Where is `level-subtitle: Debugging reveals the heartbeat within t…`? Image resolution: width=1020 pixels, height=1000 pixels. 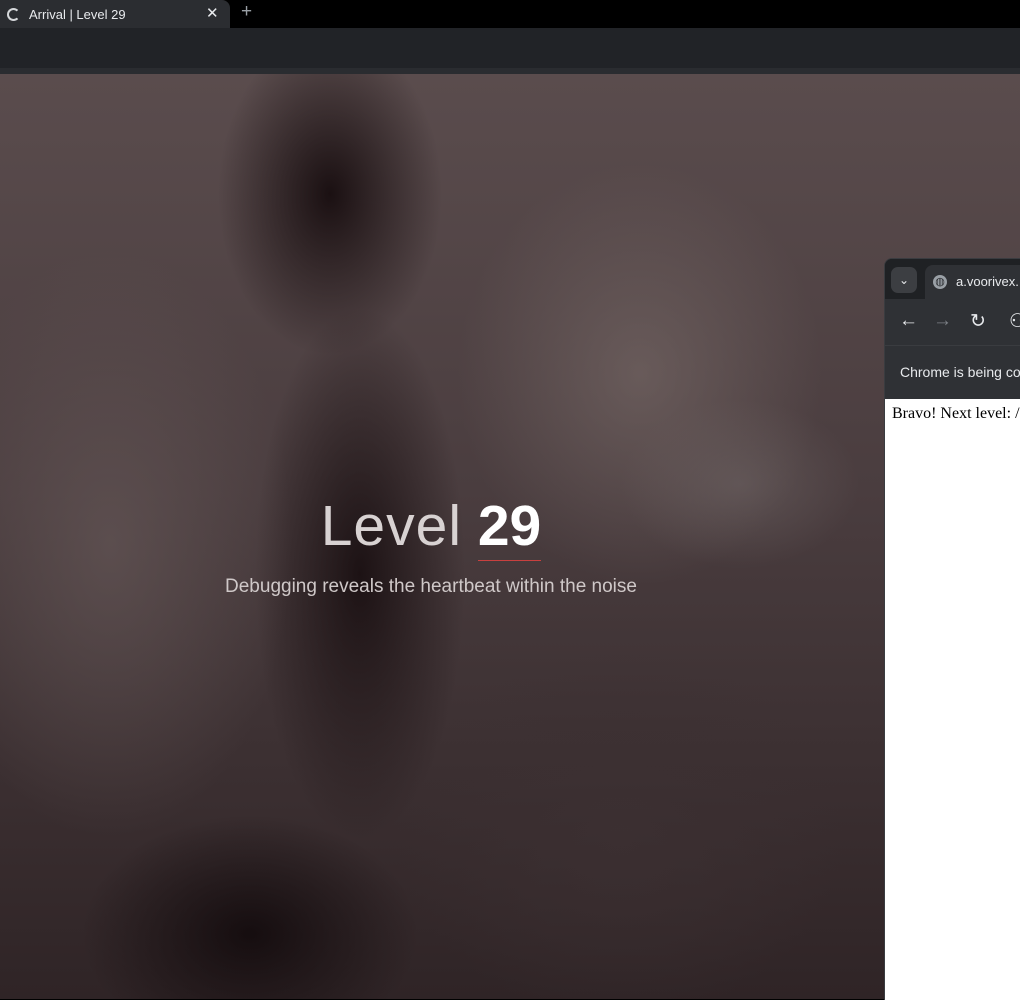
level-subtitle: Debugging reveals the heartbeat within t… is located at coordinates (431, 586).